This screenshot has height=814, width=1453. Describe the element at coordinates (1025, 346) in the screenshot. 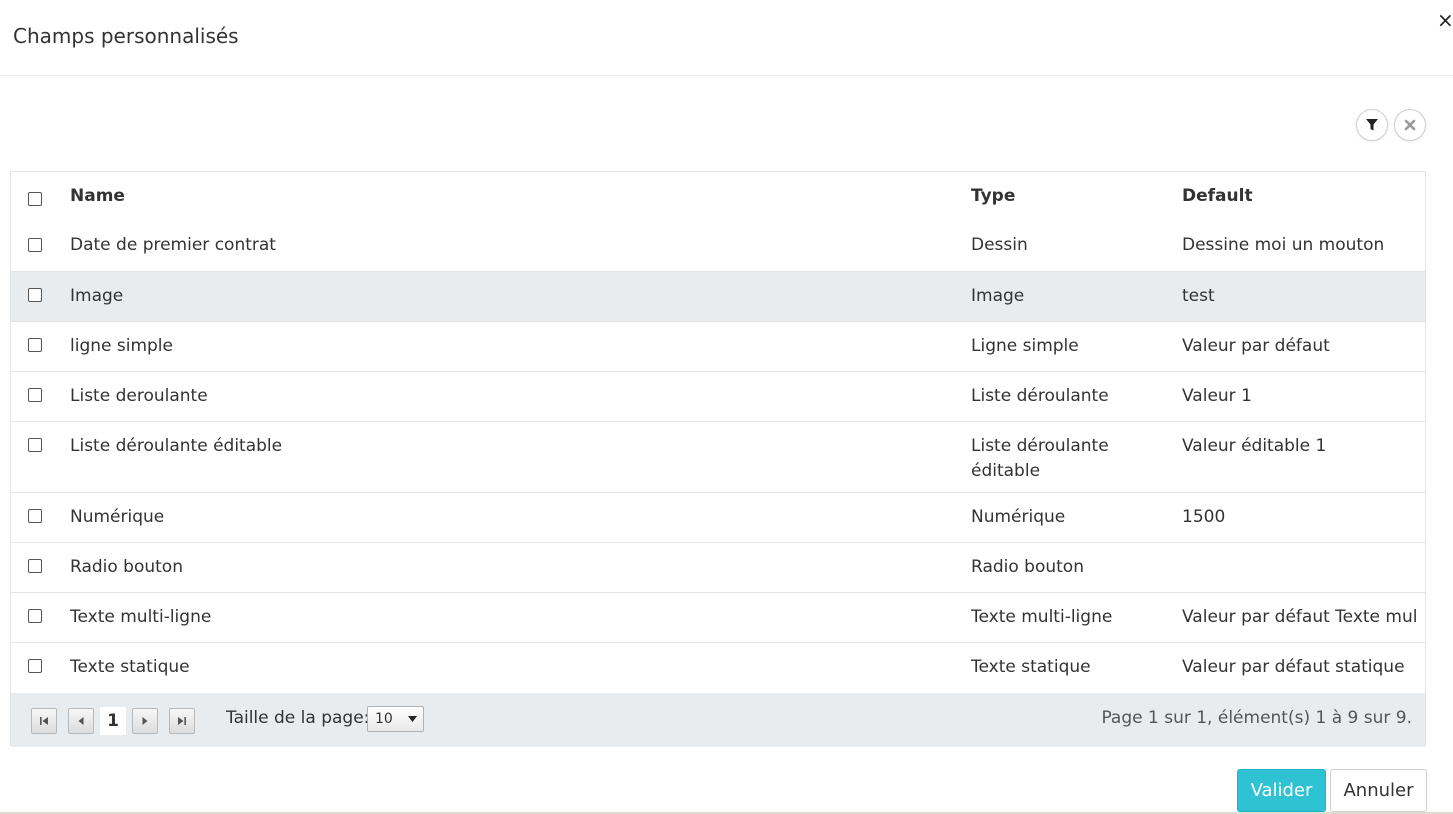

I see `cell-type: Ligne simple` at that location.